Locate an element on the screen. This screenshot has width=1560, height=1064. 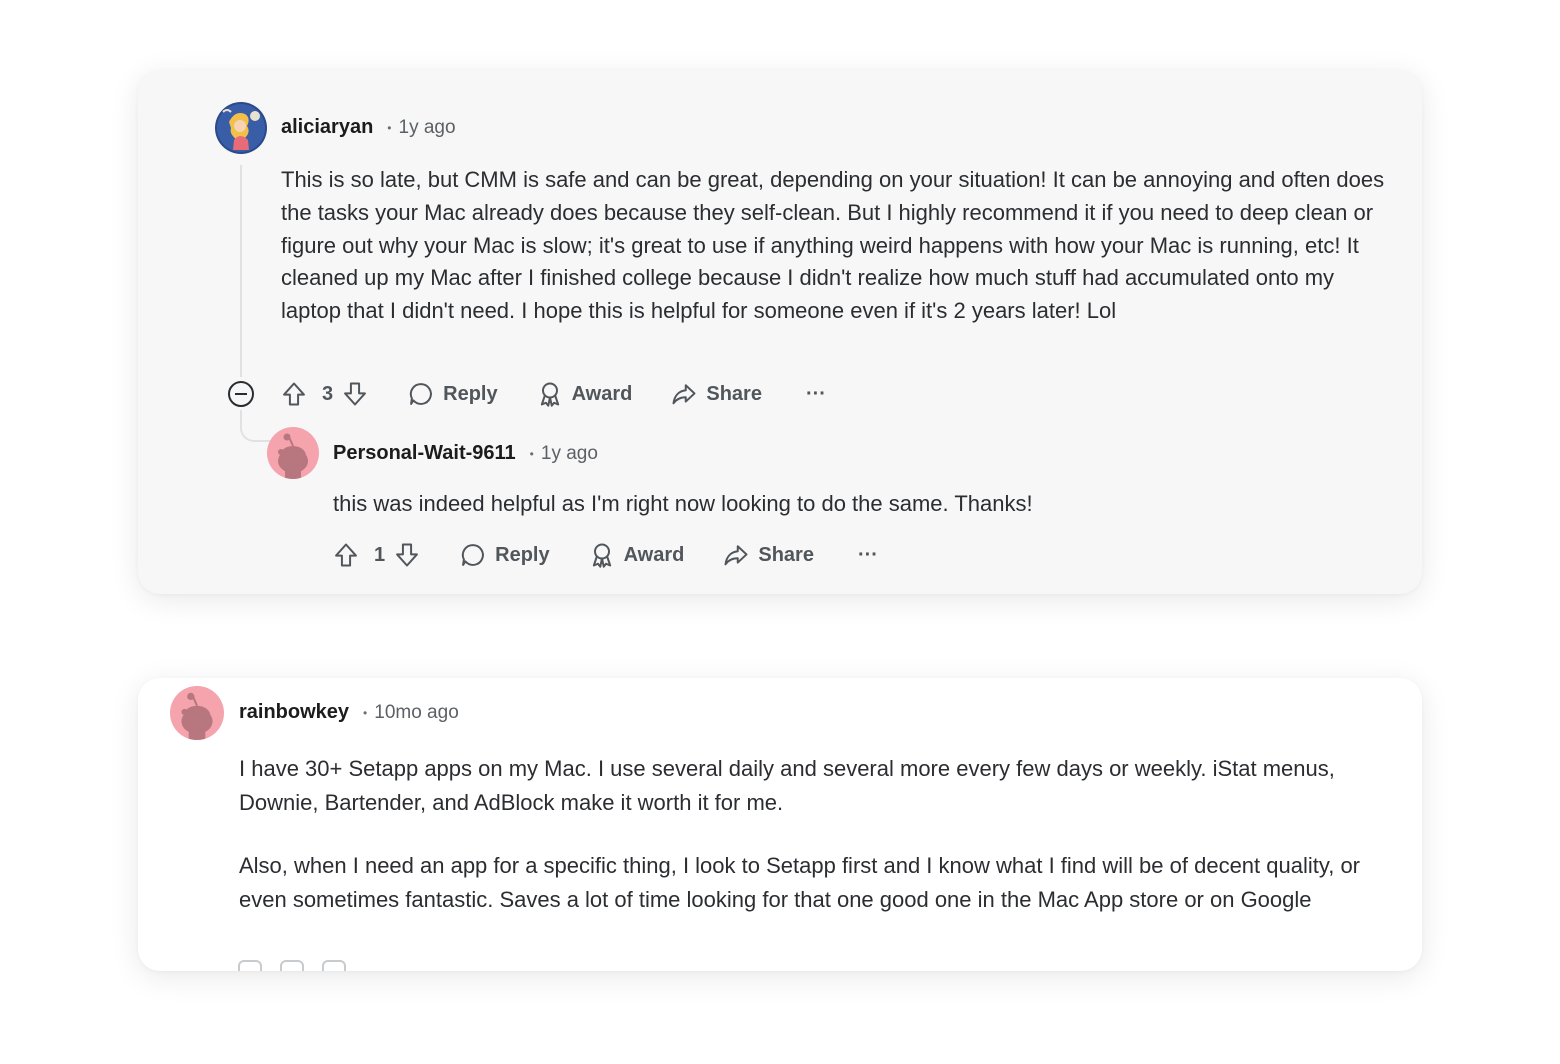
reply-action-bar: 1 Reply Award Share ··· is located at coordinates (605, 555).